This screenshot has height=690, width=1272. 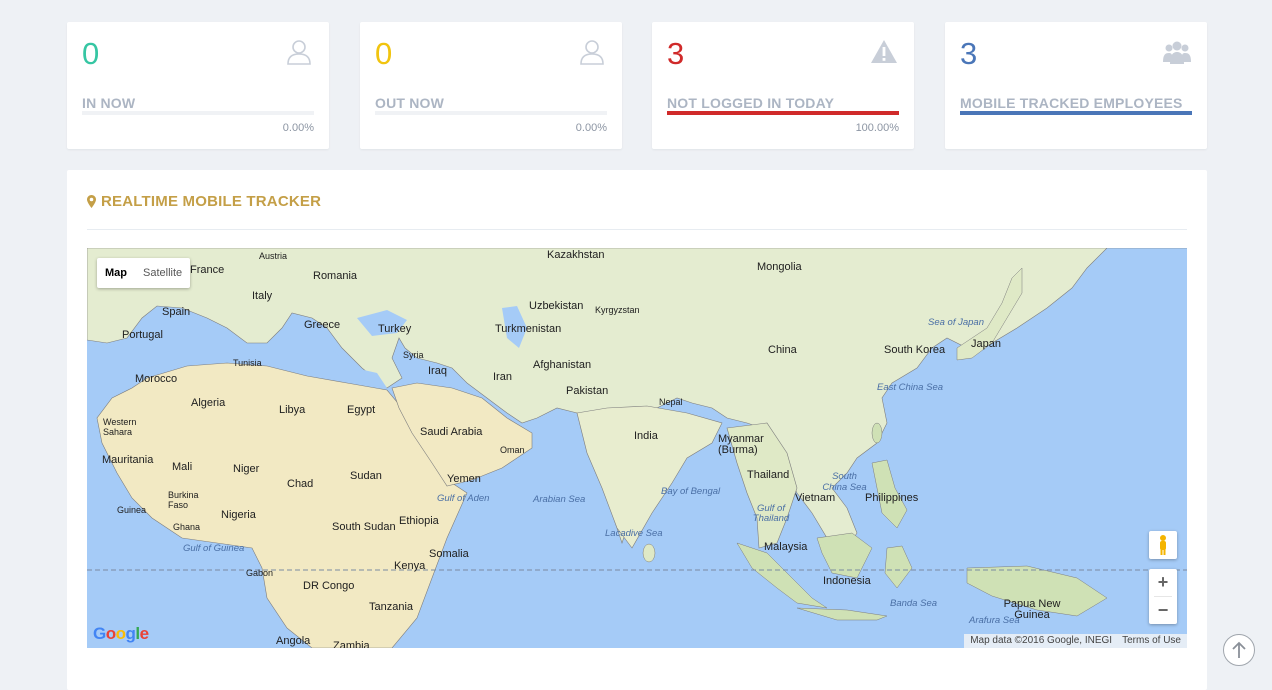 I want to click on zoom-control: + −, so click(x=1163, y=596).